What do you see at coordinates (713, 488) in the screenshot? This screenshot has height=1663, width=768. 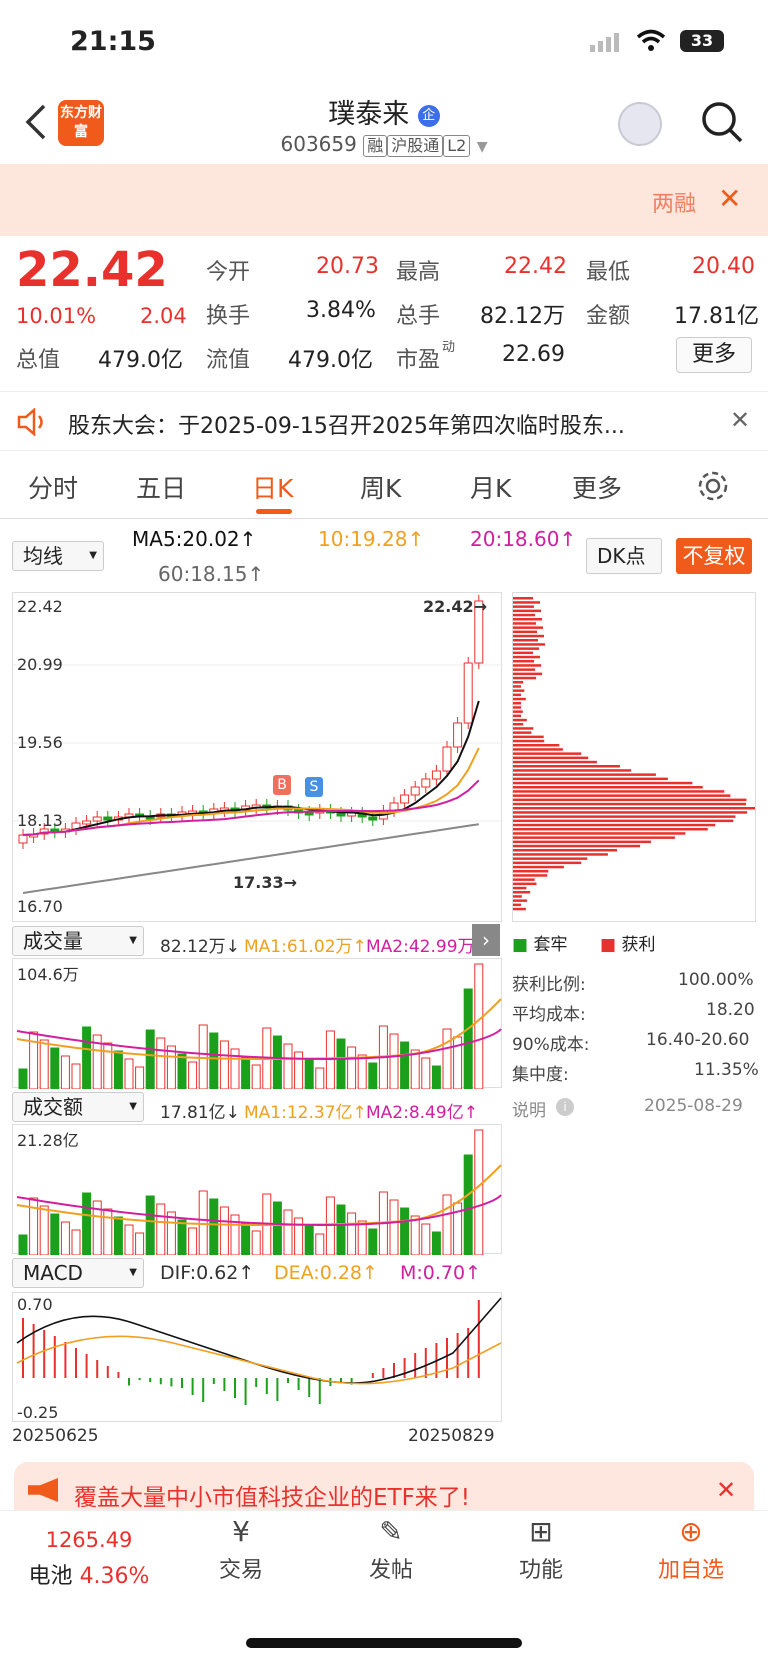 I see `settings-icon` at bounding box center [713, 488].